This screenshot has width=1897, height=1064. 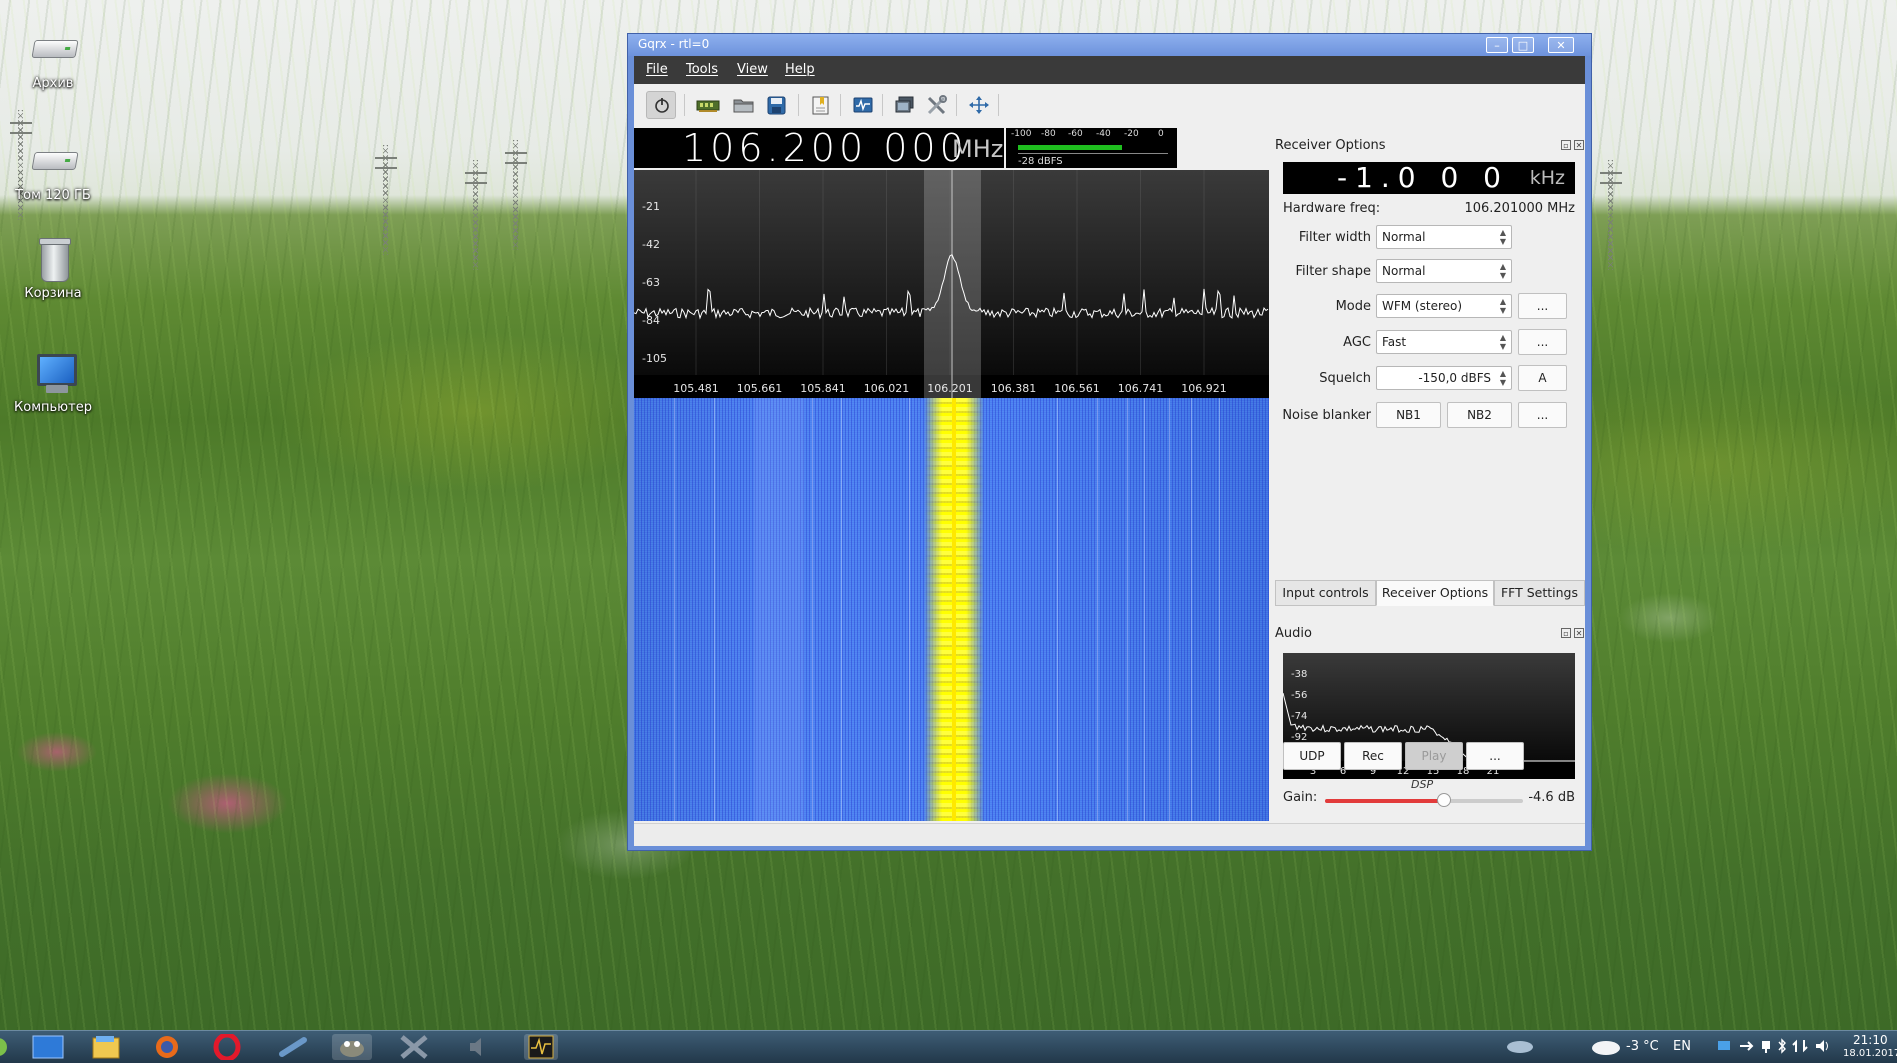 What do you see at coordinates (47, 1047) in the screenshot?
I see `taskbar-app-desktop` at bounding box center [47, 1047].